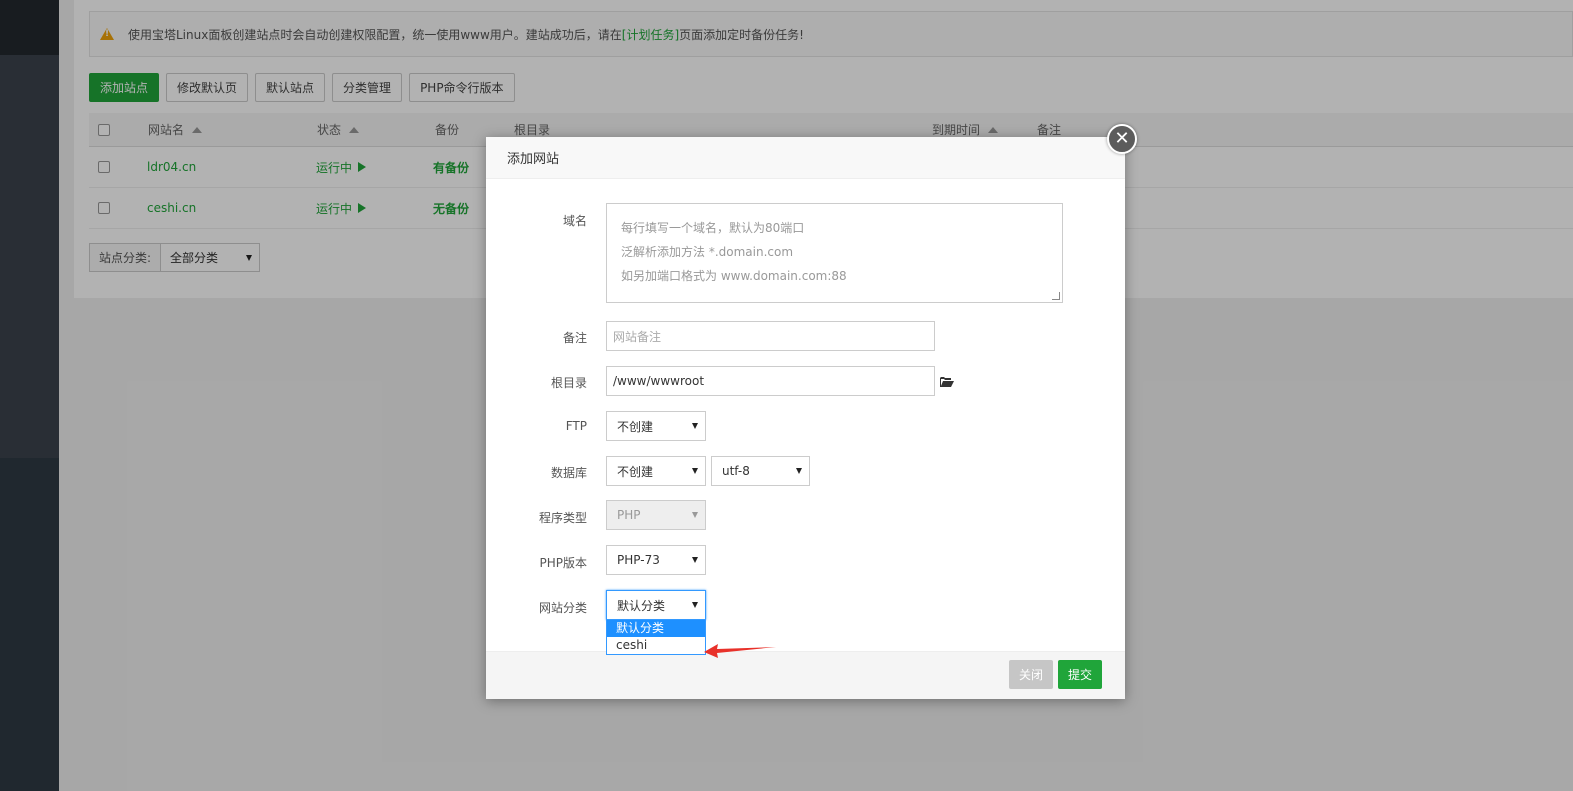 Image resolution: width=1573 pixels, height=791 pixels. What do you see at coordinates (656, 515) in the screenshot?
I see `program-type-select: PHP` at bounding box center [656, 515].